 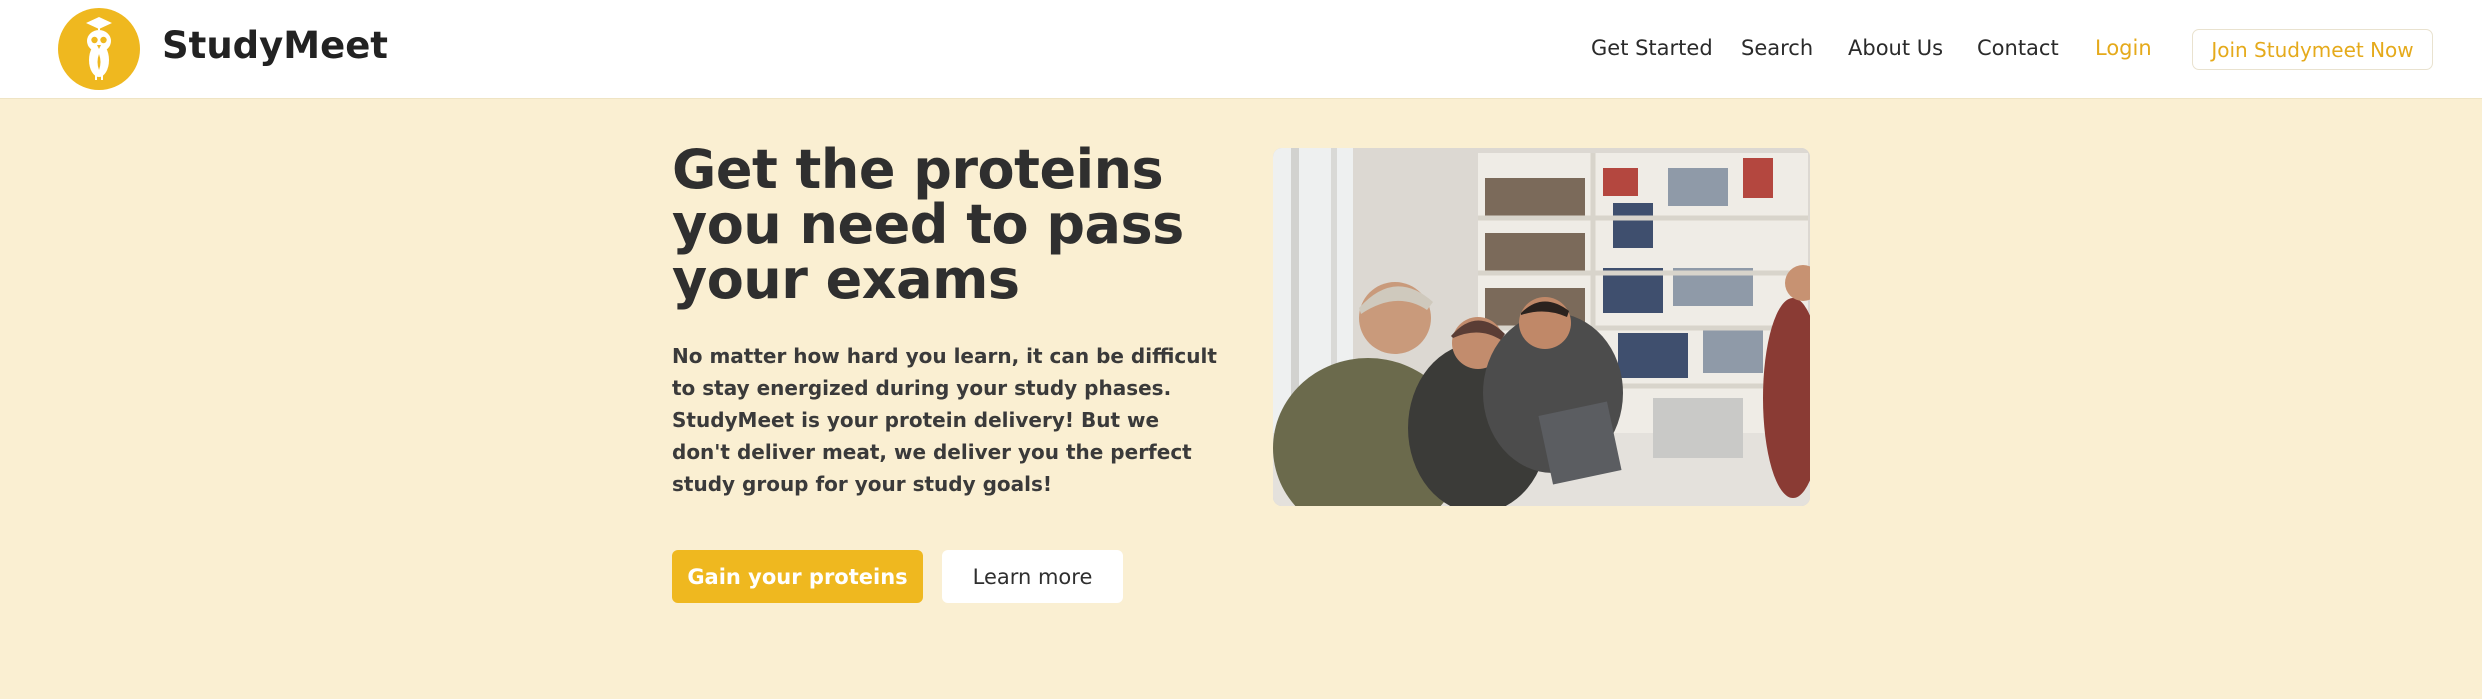 I want to click on owl-logo-icon, so click(x=99, y=49).